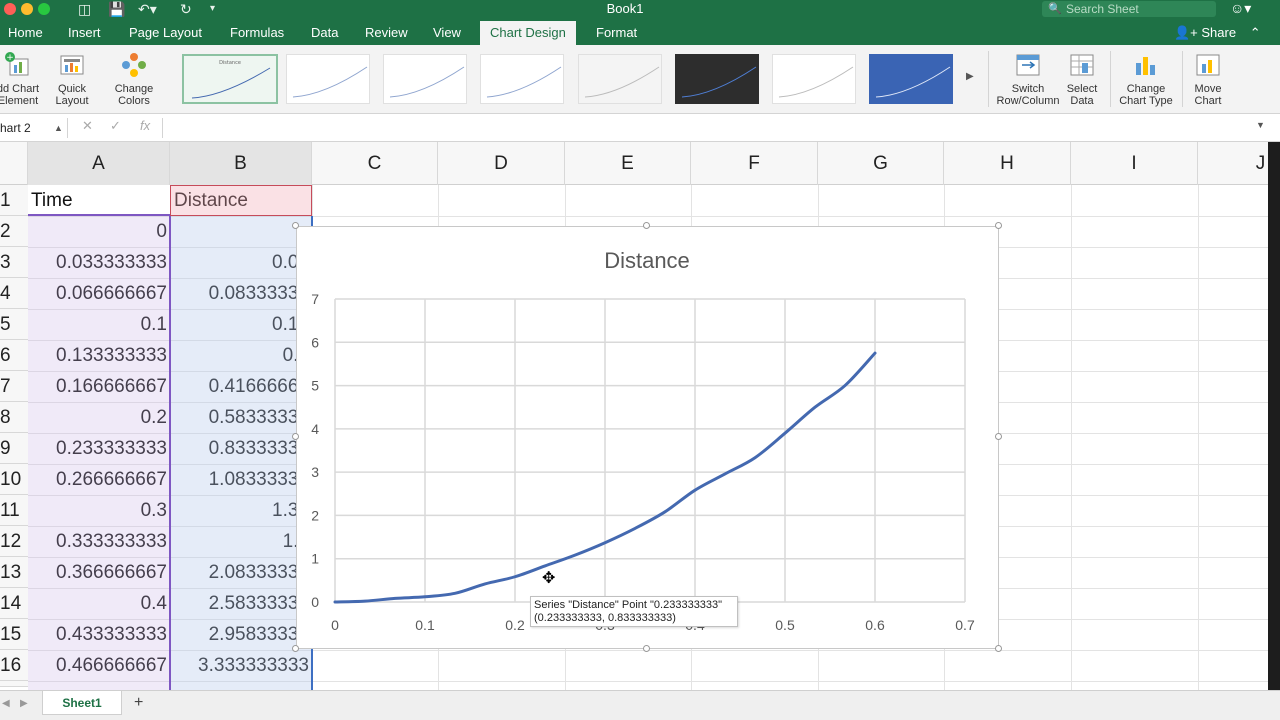  Describe the element at coordinates (230, 79) in the screenshot. I see `chart-style-1: Distance` at that location.